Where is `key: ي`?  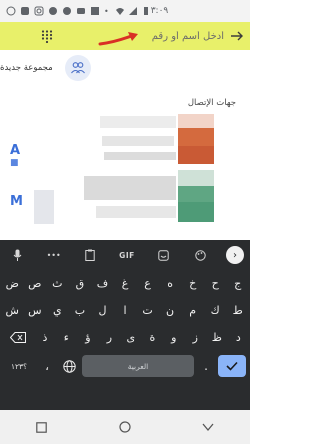 key: ي is located at coordinates (57, 311).